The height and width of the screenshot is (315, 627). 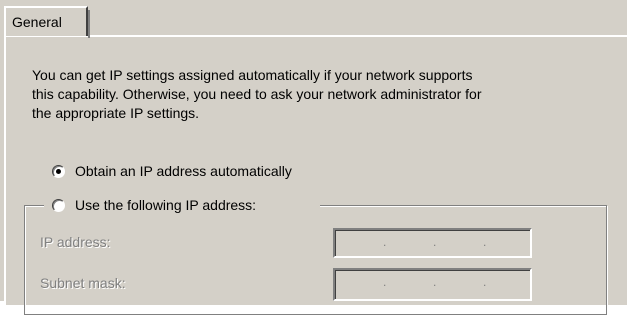 What do you see at coordinates (89, 24) in the screenshot?
I see `tab-divider` at bounding box center [89, 24].